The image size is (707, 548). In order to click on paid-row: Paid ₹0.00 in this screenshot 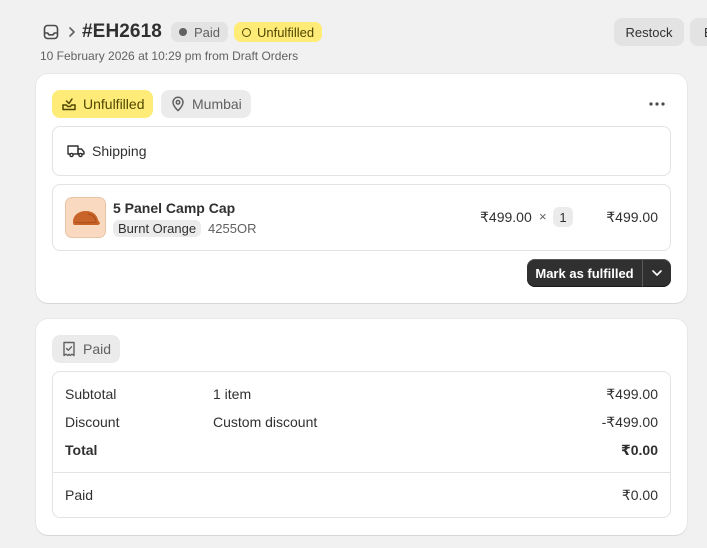, I will do `click(361, 495)`.